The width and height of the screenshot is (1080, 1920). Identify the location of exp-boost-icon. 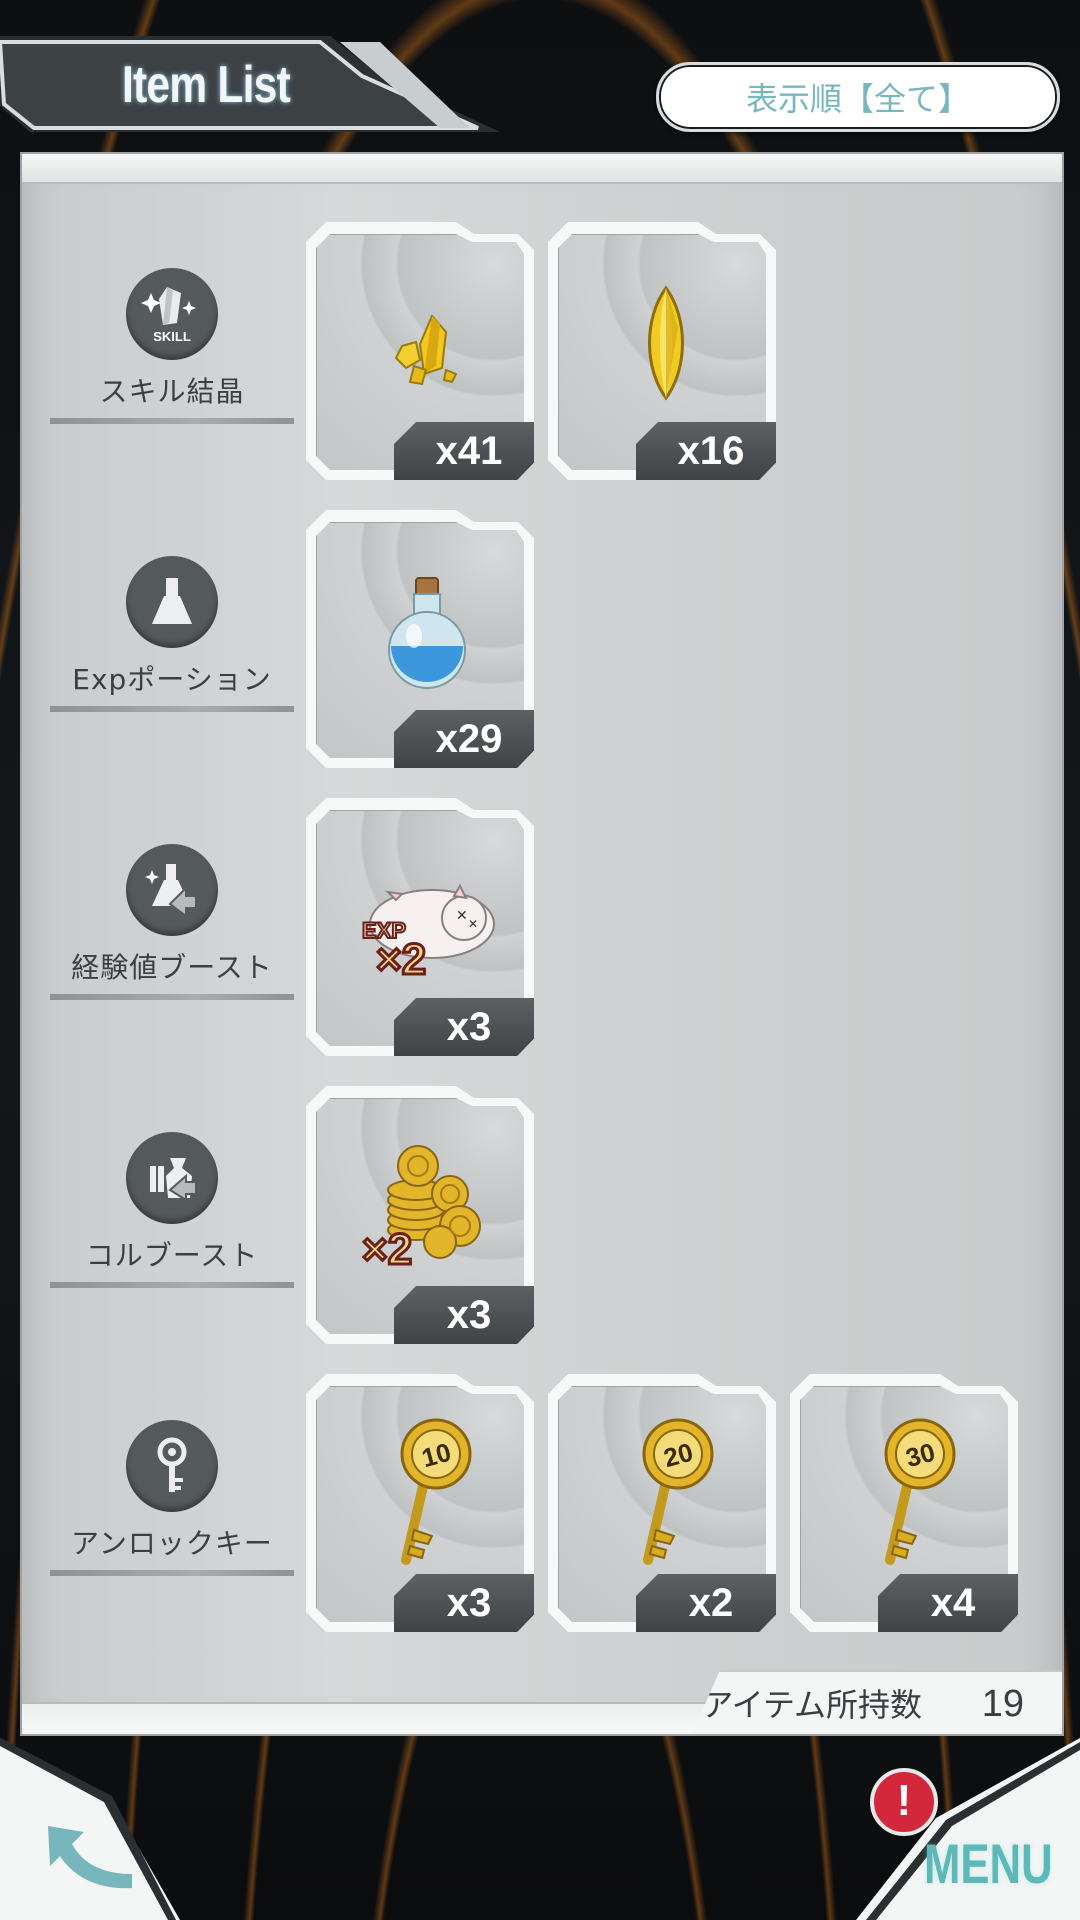
(172, 890).